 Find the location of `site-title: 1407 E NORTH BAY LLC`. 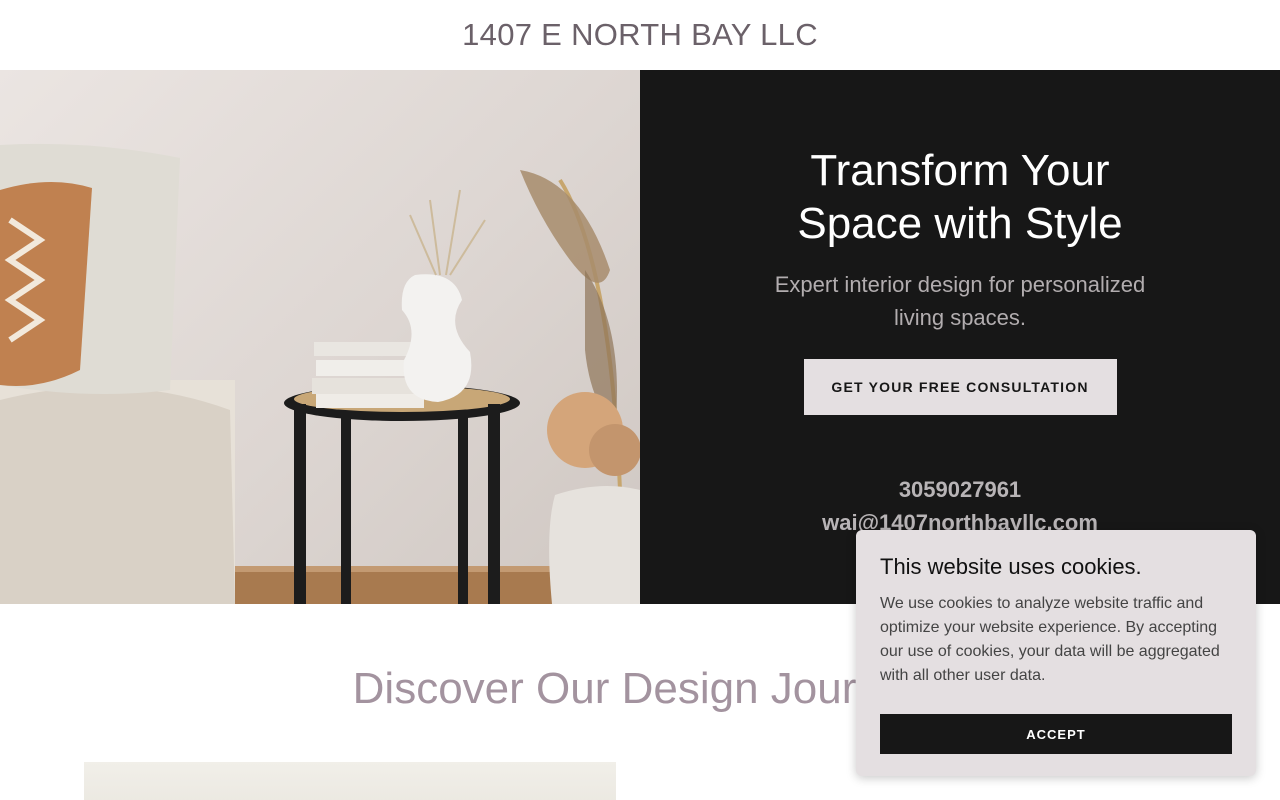

site-title: 1407 E NORTH BAY LLC is located at coordinates (640, 35).